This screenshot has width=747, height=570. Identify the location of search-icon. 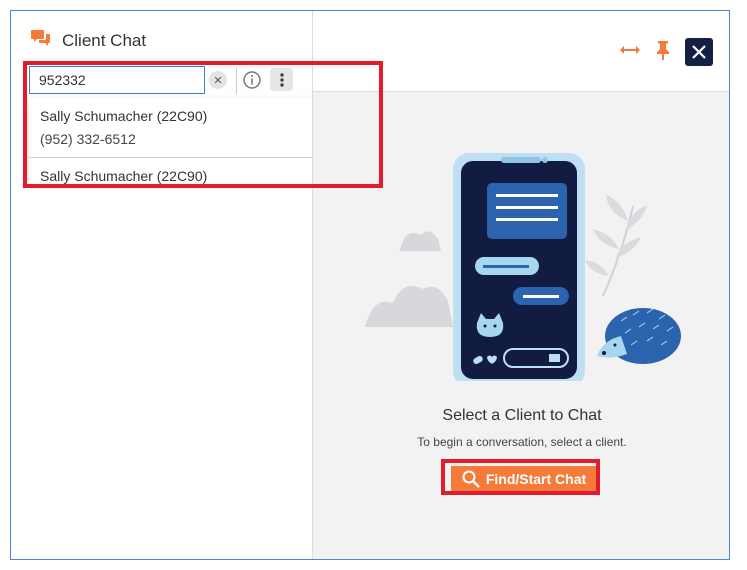
(471, 479).